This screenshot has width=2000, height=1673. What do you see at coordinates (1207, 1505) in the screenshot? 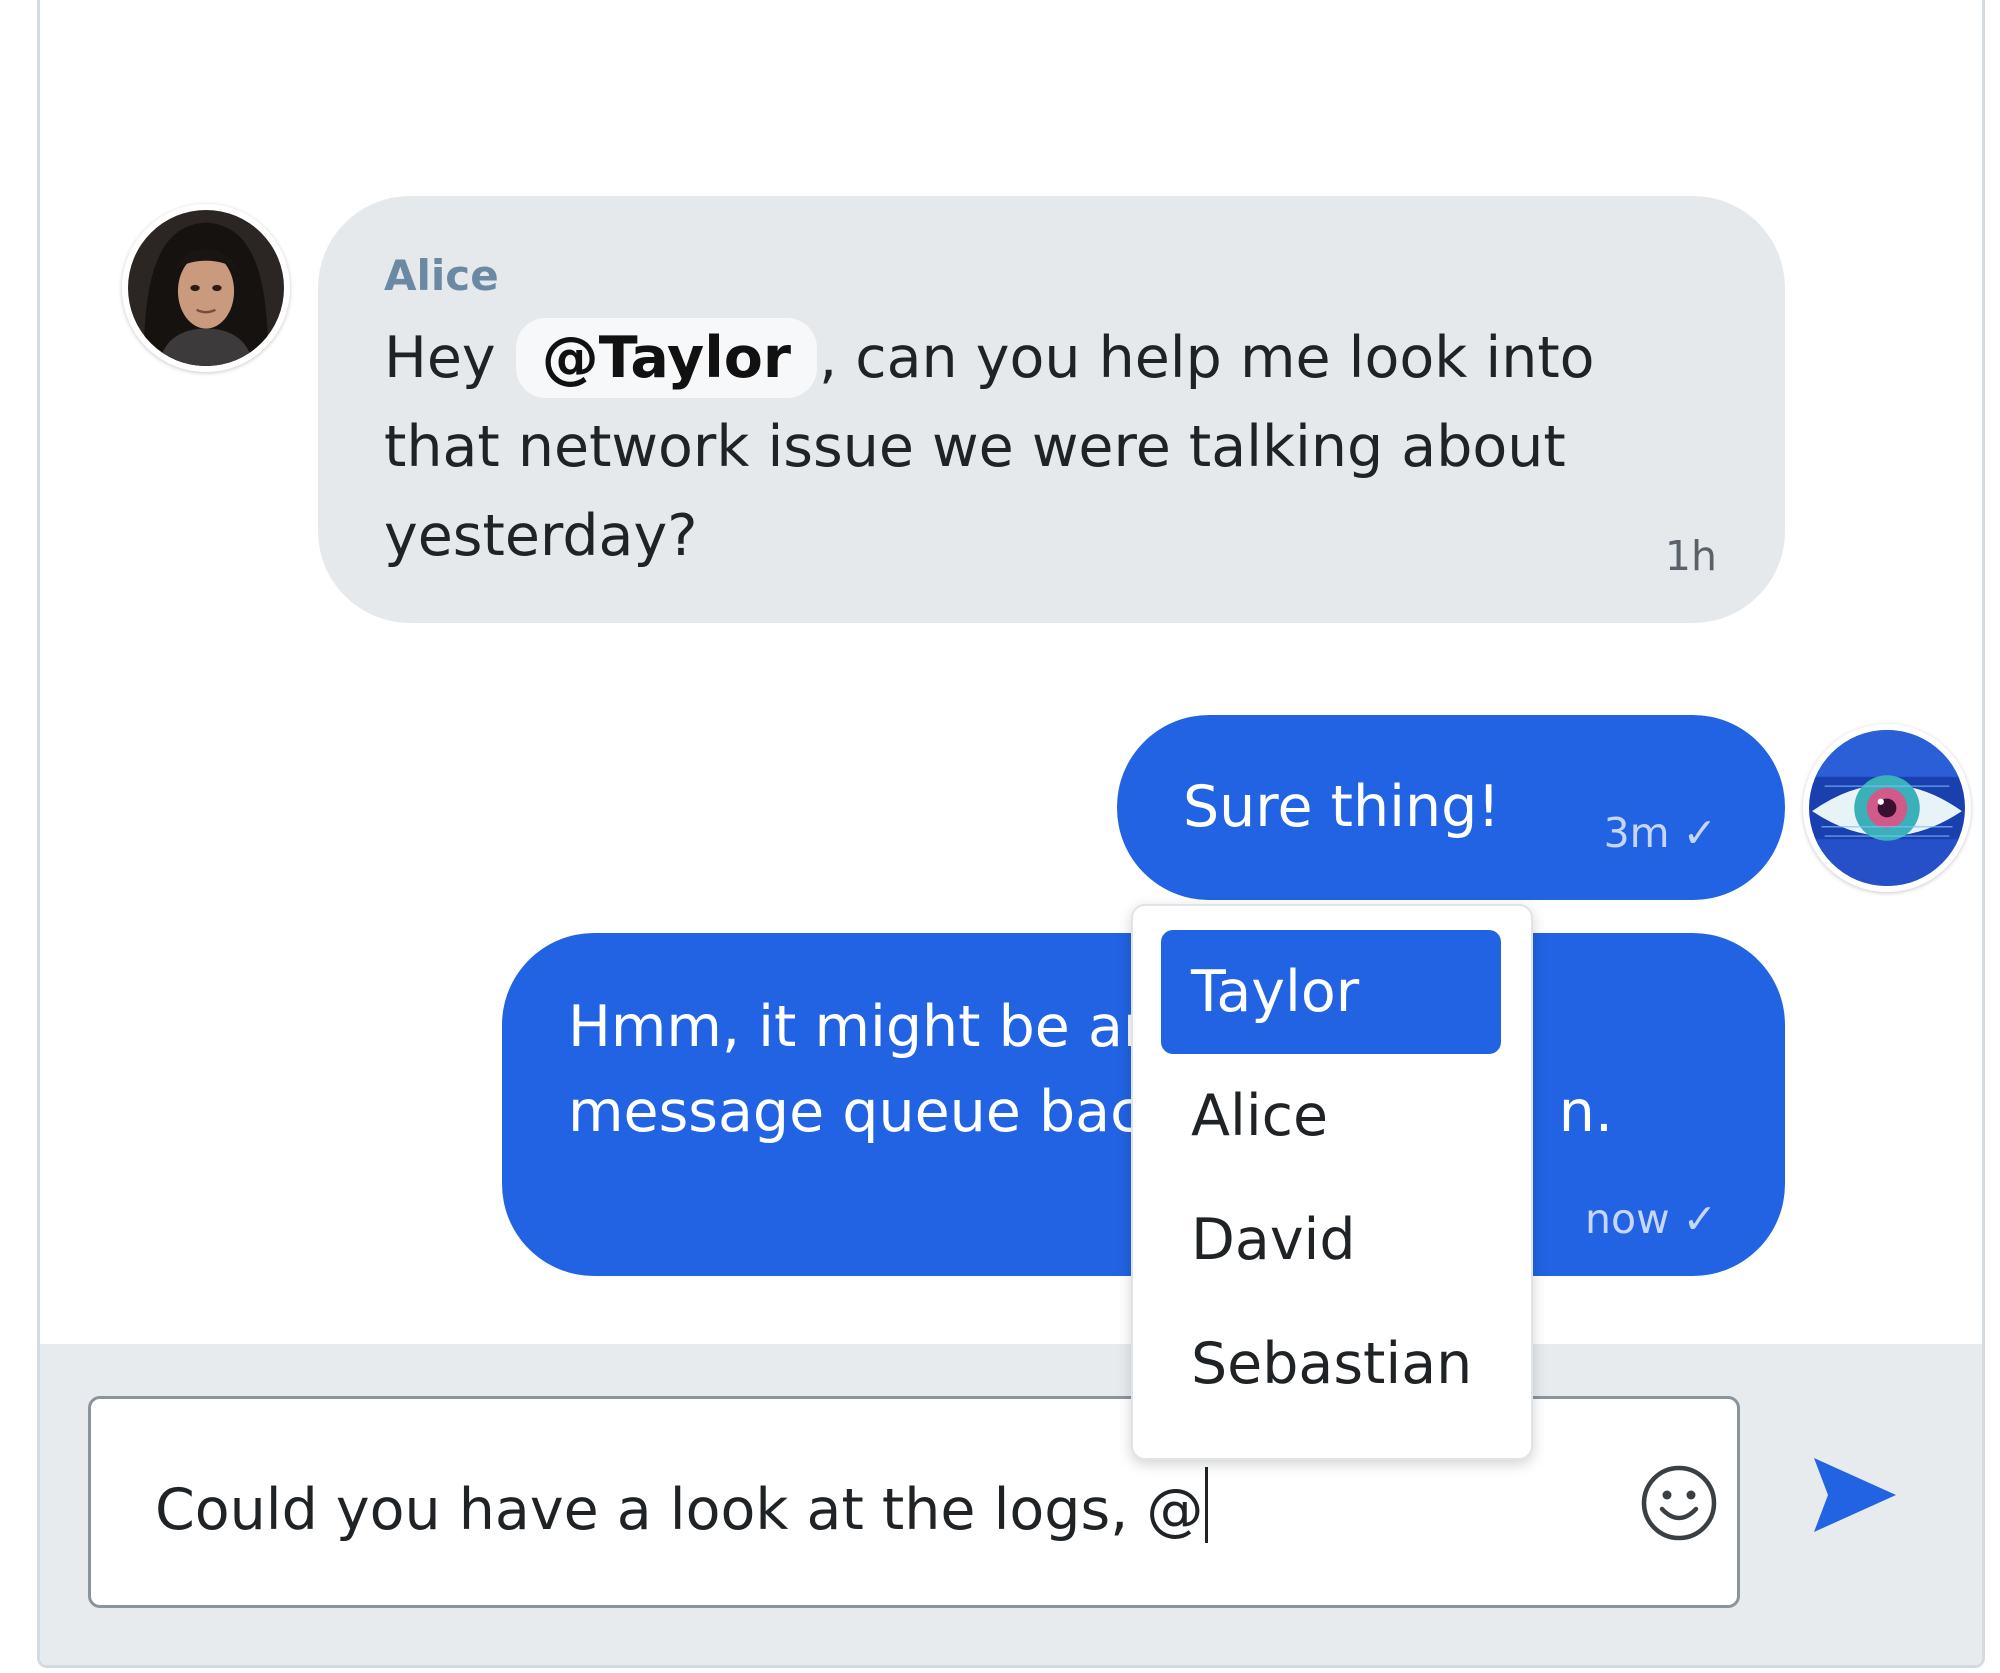
I see `text-caret` at bounding box center [1207, 1505].